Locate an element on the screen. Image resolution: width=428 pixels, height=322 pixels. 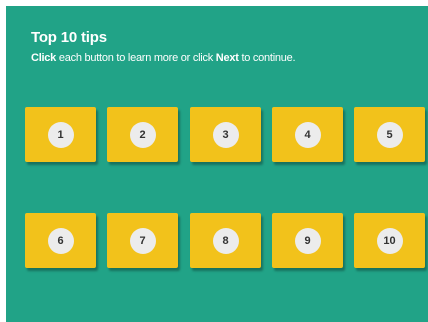
tip-number: 10 is located at coordinates (389, 240).